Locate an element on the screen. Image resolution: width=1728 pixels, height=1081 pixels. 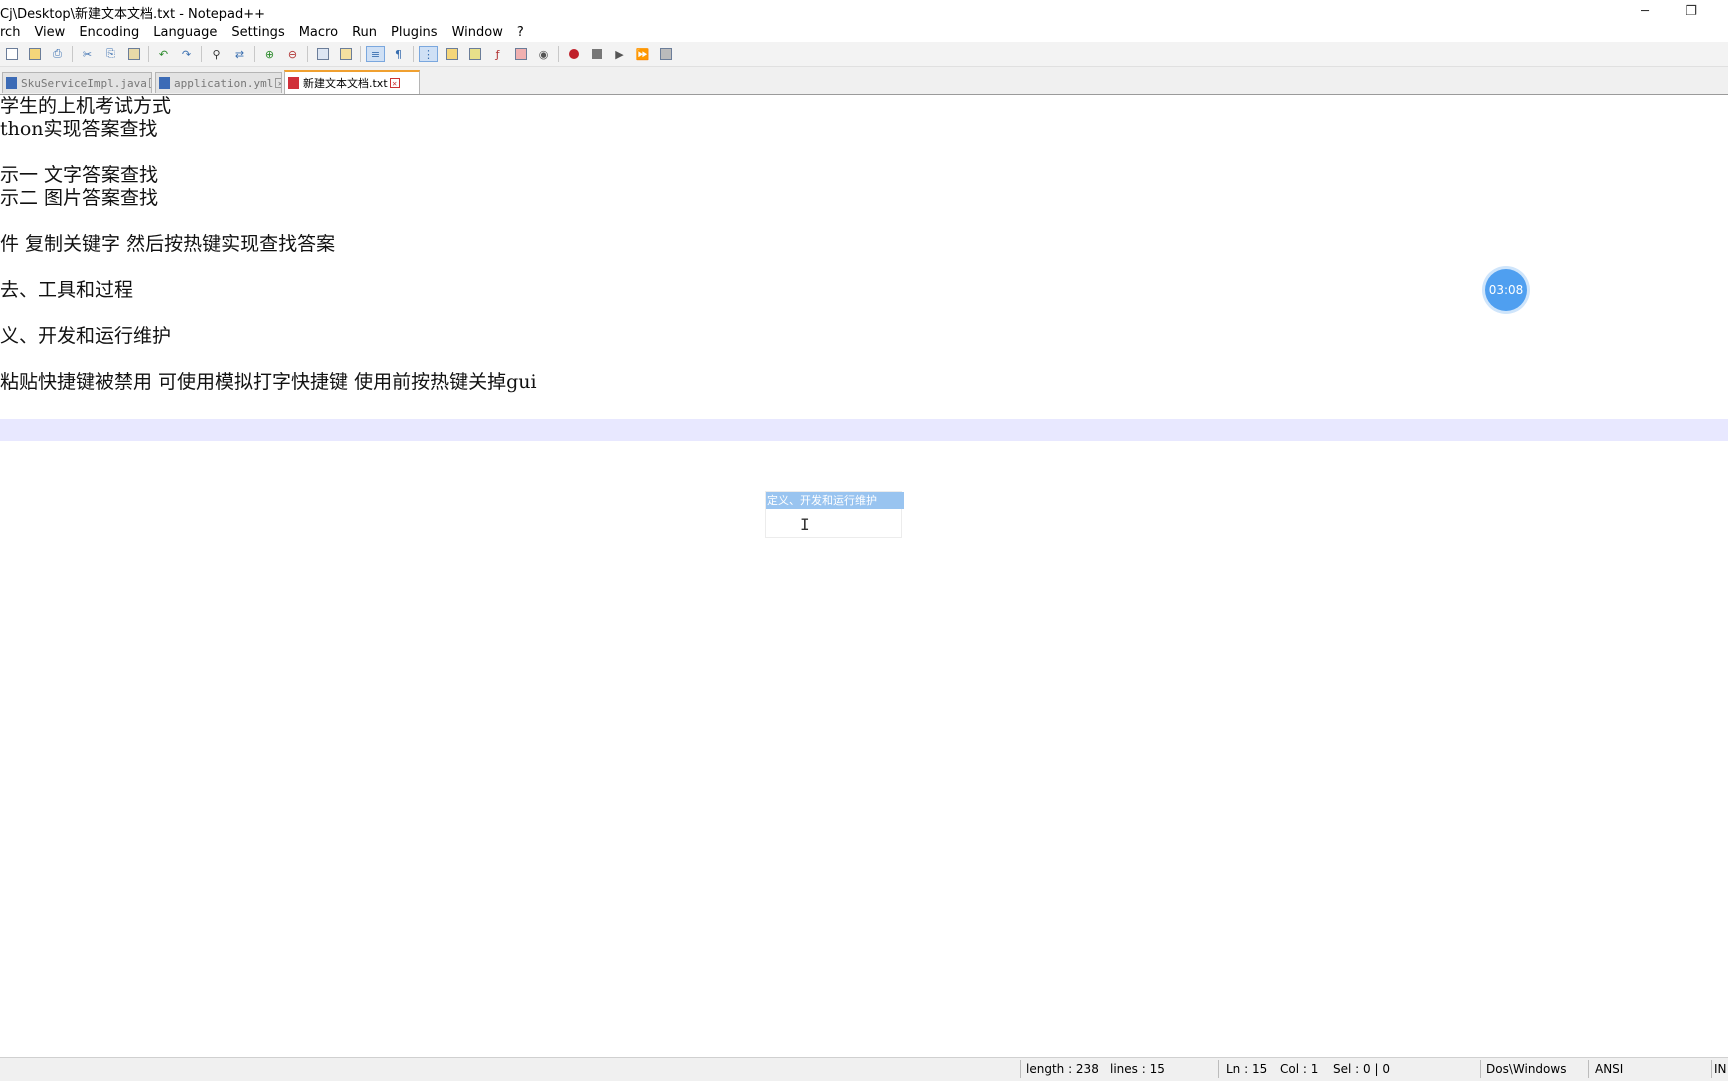
menu-run: Run is located at coordinates (364, 32).